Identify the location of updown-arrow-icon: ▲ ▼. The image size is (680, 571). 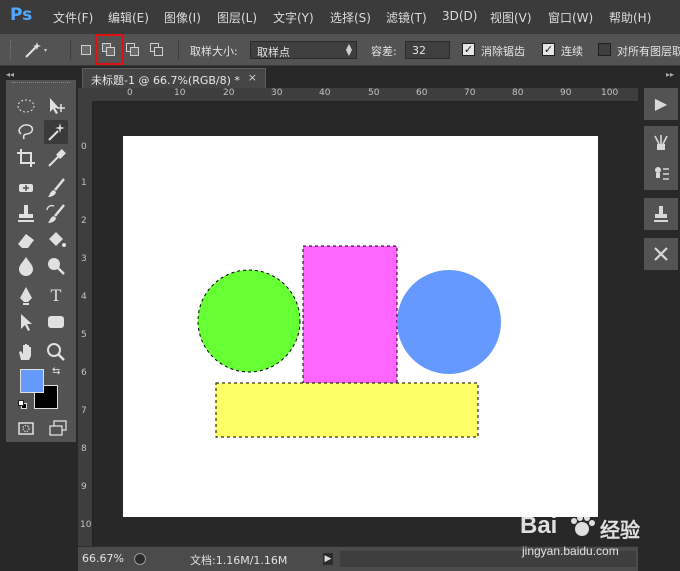
(348, 49).